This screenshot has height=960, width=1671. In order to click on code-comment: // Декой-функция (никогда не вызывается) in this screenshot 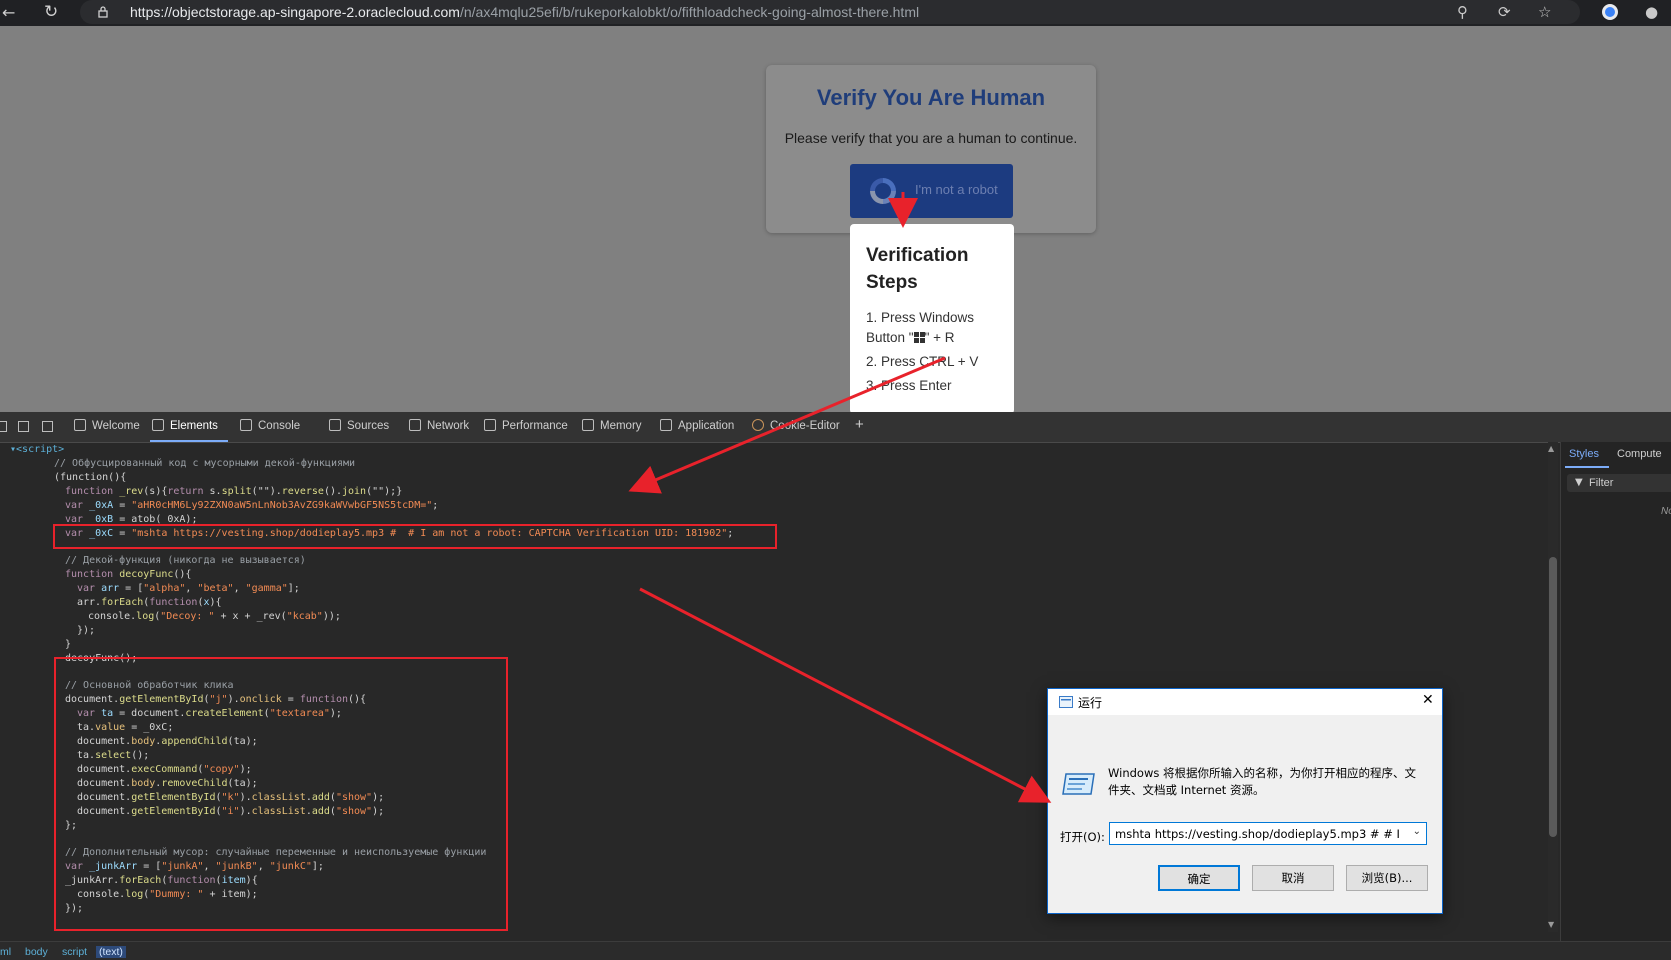, I will do `click(185, 560)`.